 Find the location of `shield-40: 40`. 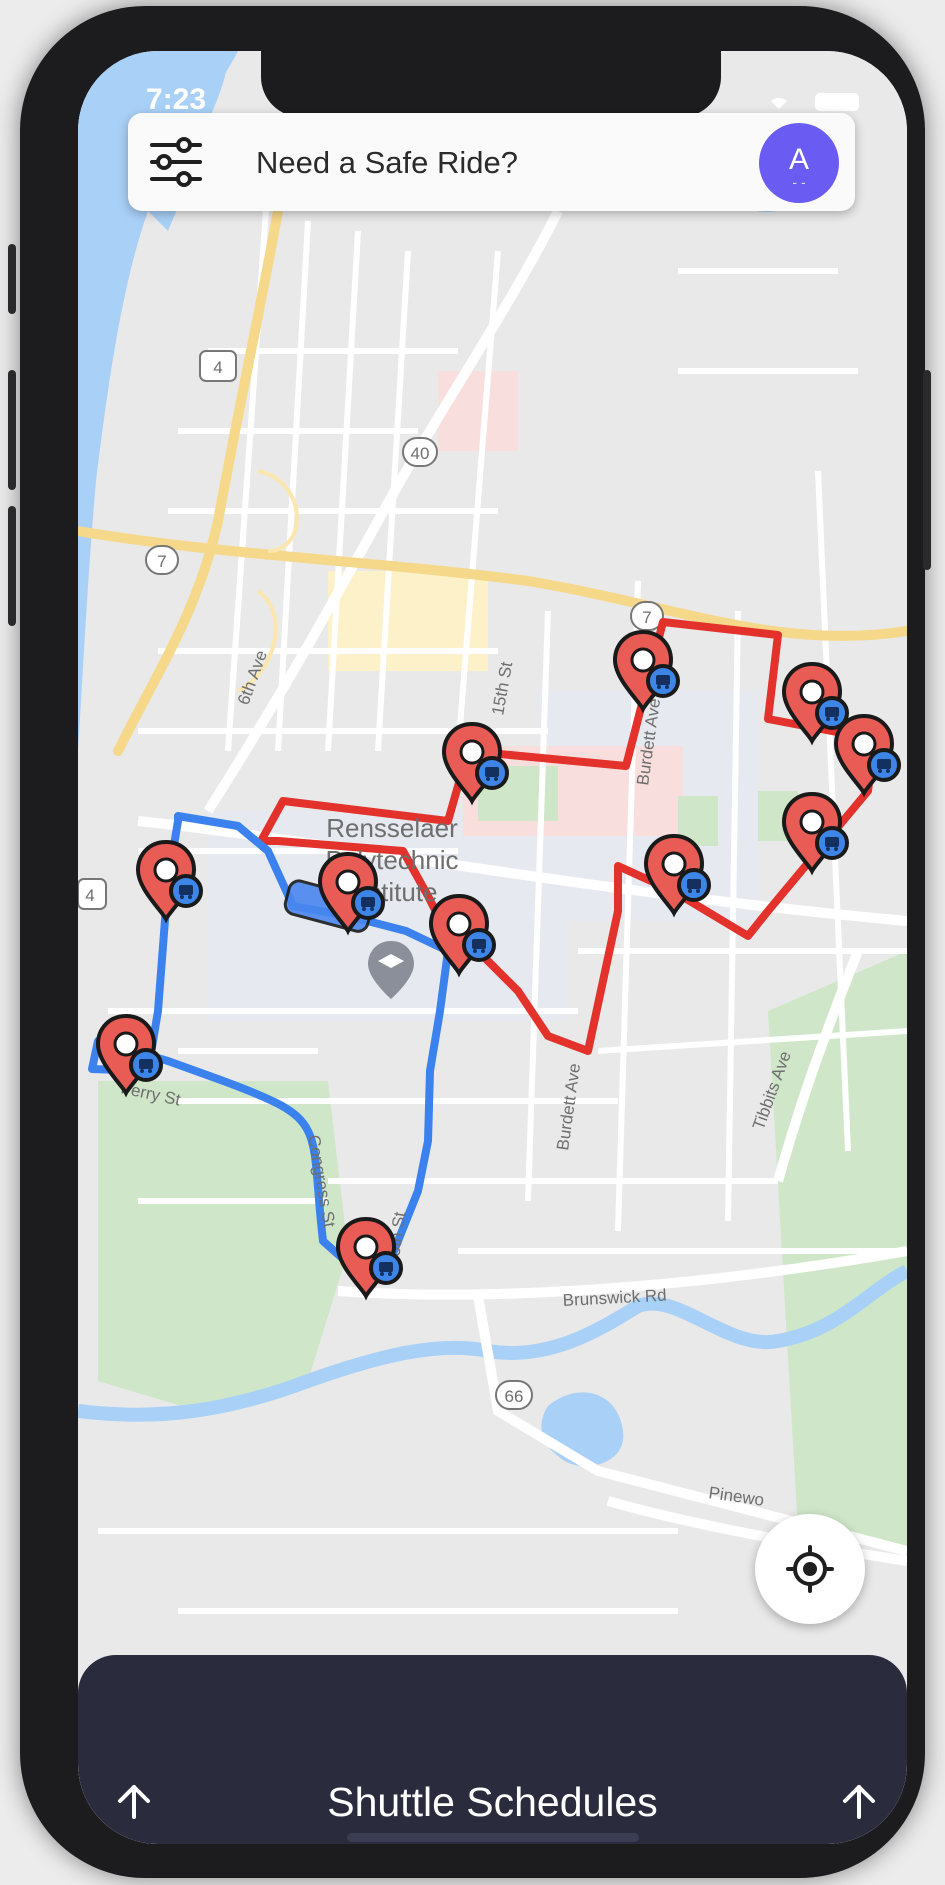

shield-40: 40 is located at coordinates (420, 453).